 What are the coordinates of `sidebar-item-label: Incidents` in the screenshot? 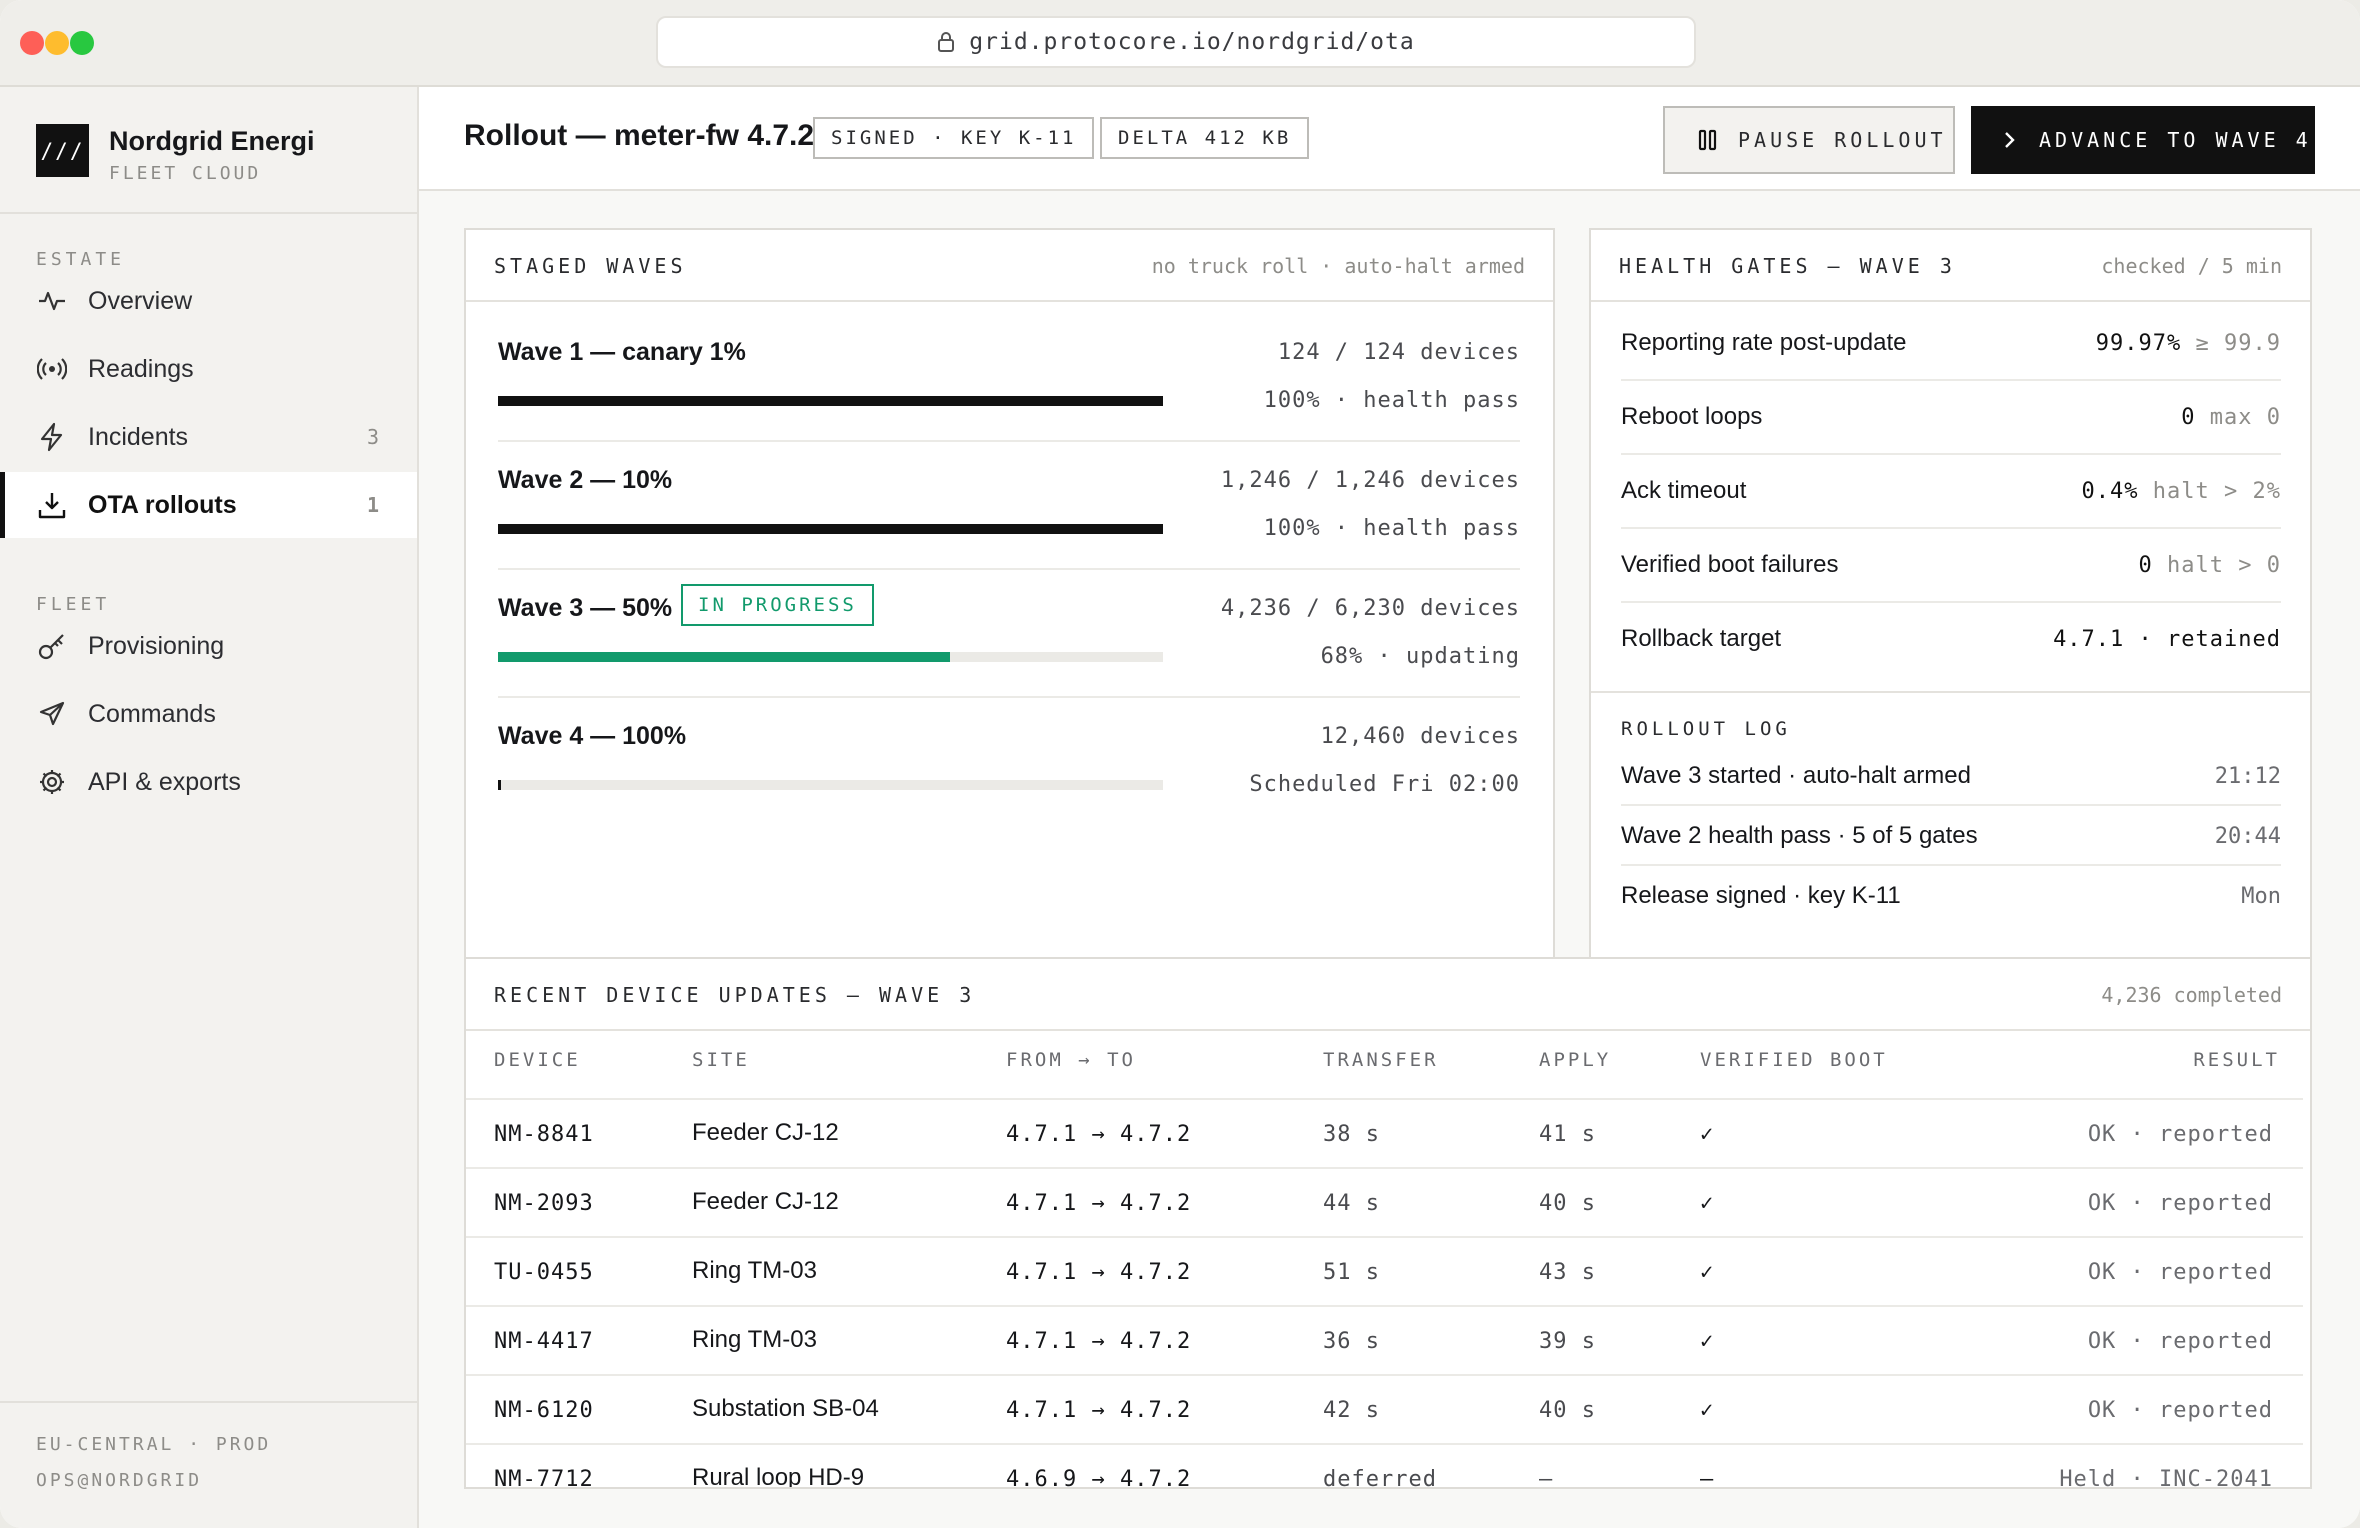 It's located at (138, 436).